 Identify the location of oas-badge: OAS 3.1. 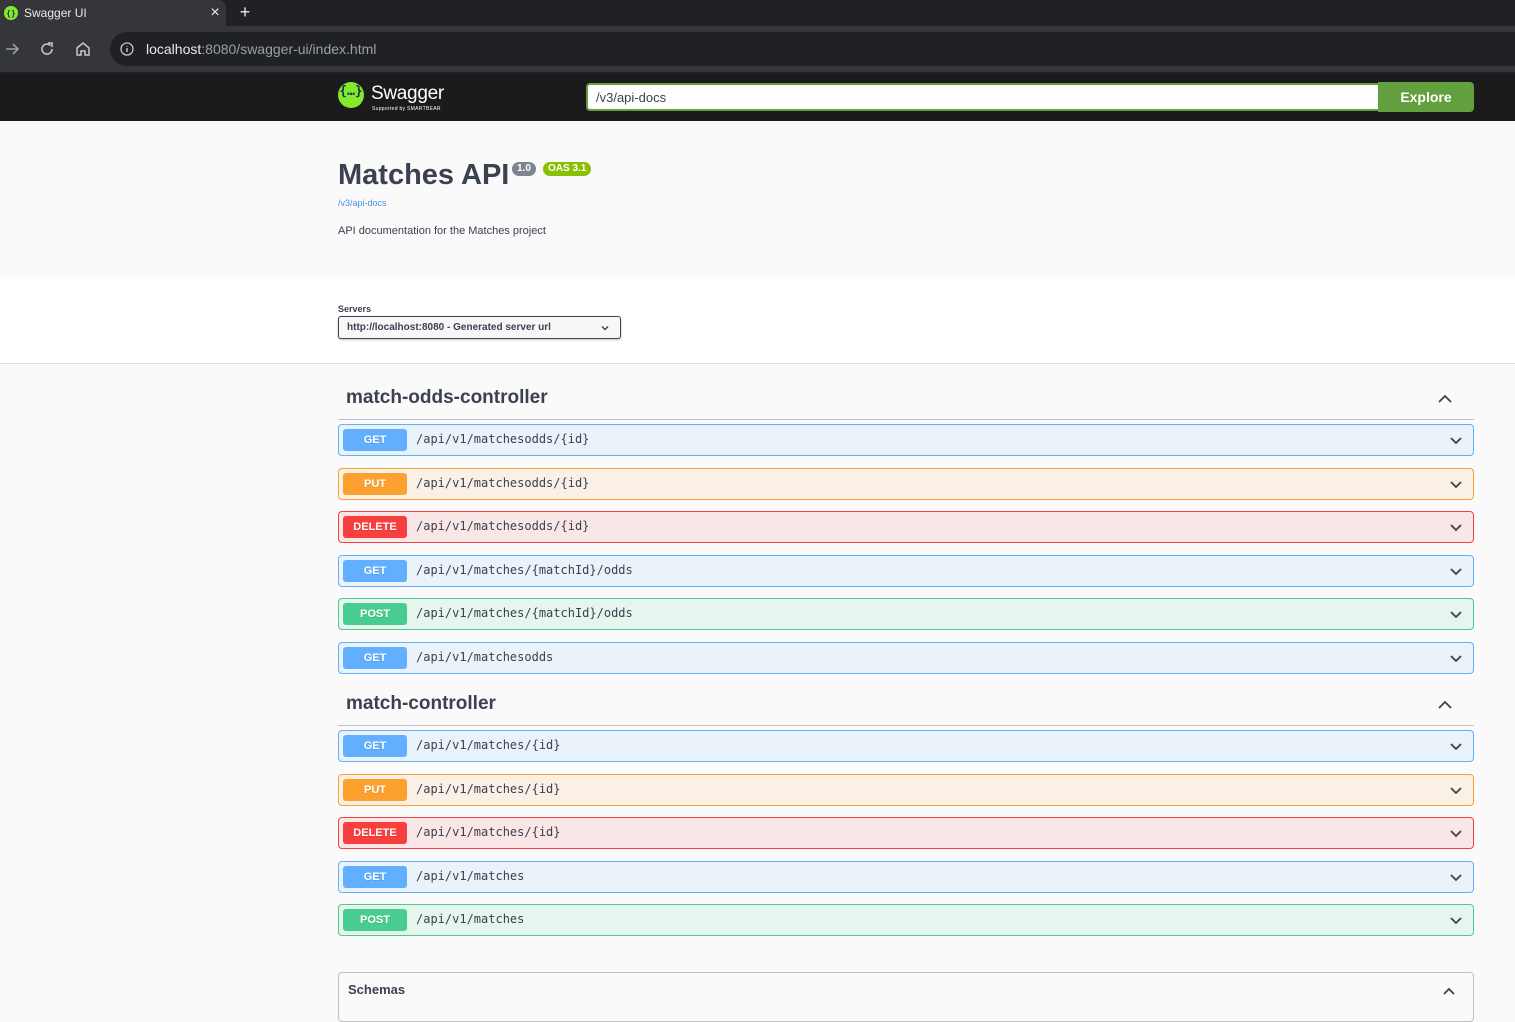
(567, 169).